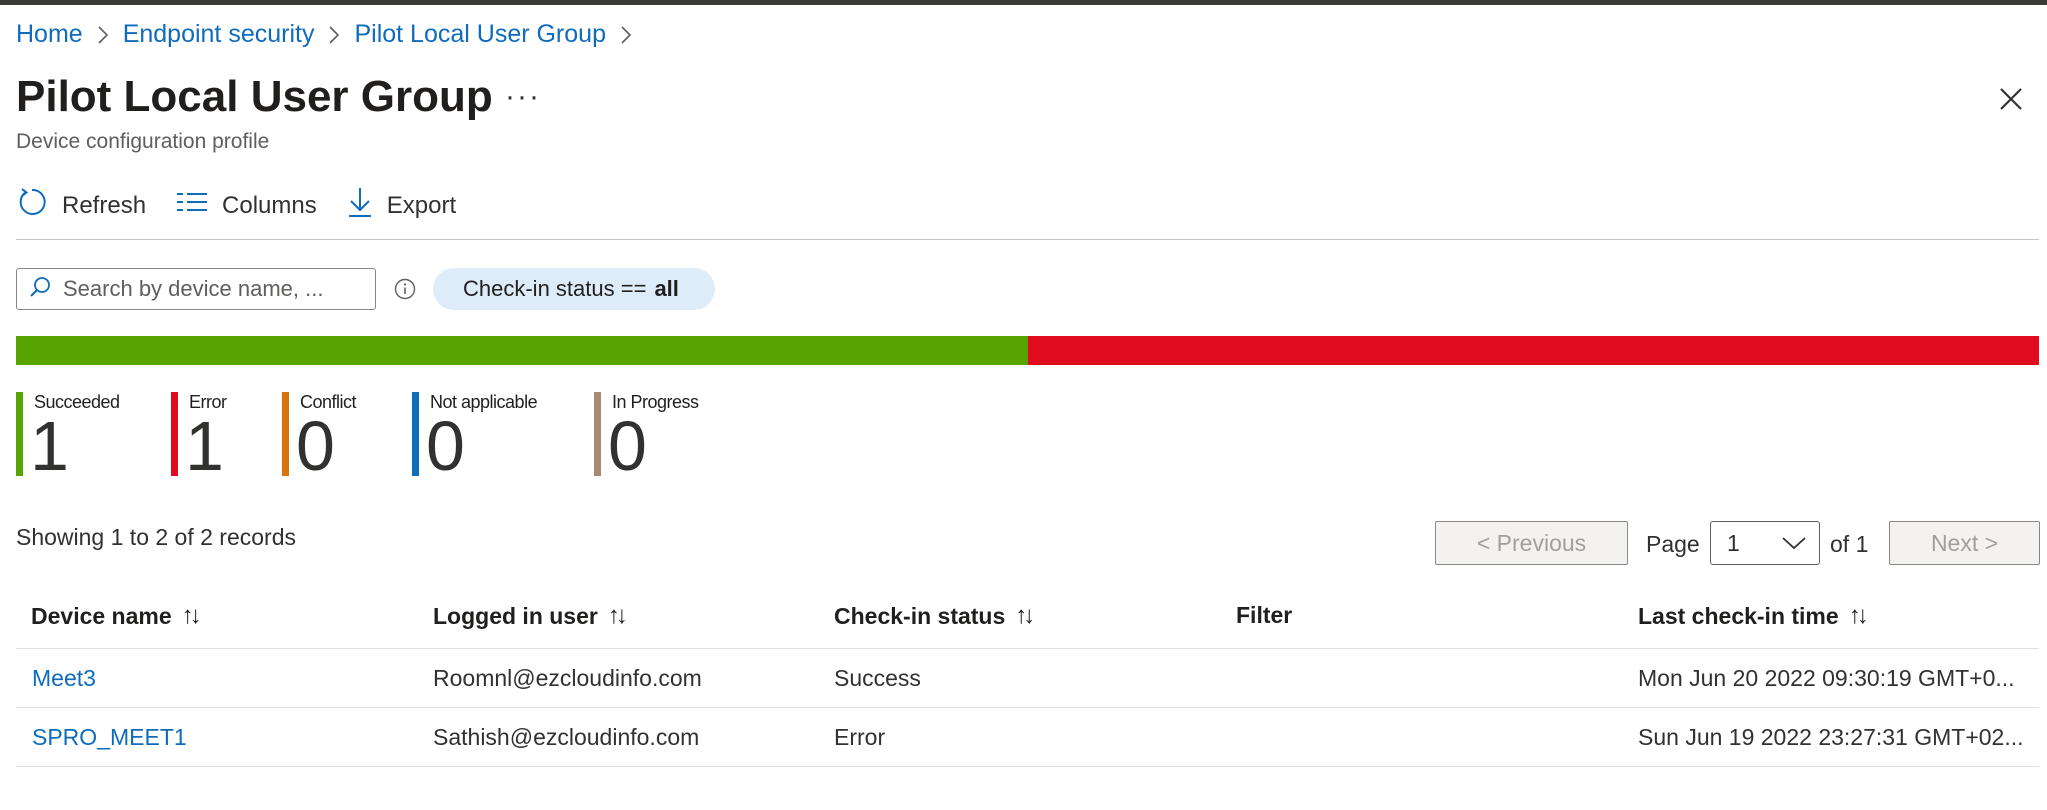 This screenshot has height=810, width=2047. What do you see at coordinates (522, 350) in the screenshot?
I see `status-bar-succeeded-segment` at bounding box center [522, 350].